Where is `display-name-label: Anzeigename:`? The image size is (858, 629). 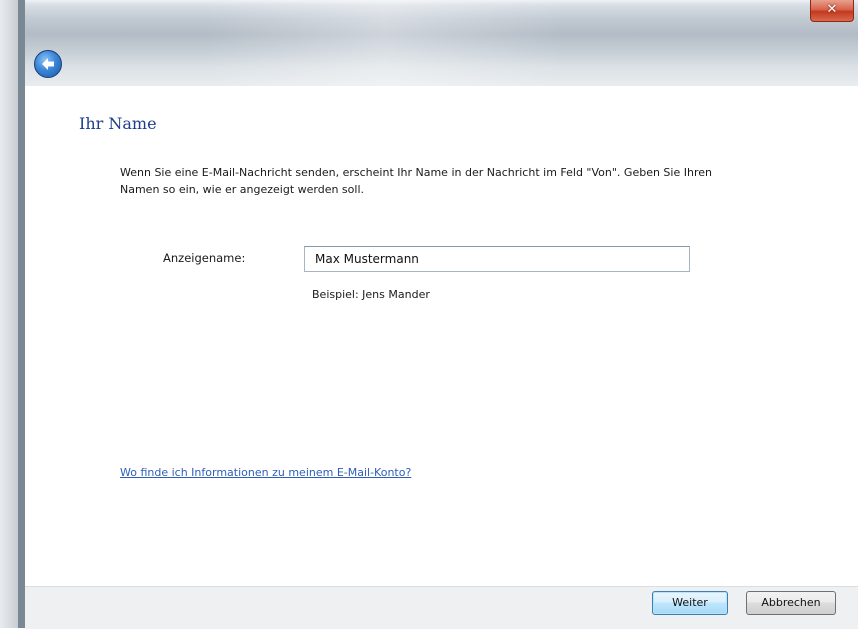 display-name-label: Anzeigename: is located at coordinates (204, 258).